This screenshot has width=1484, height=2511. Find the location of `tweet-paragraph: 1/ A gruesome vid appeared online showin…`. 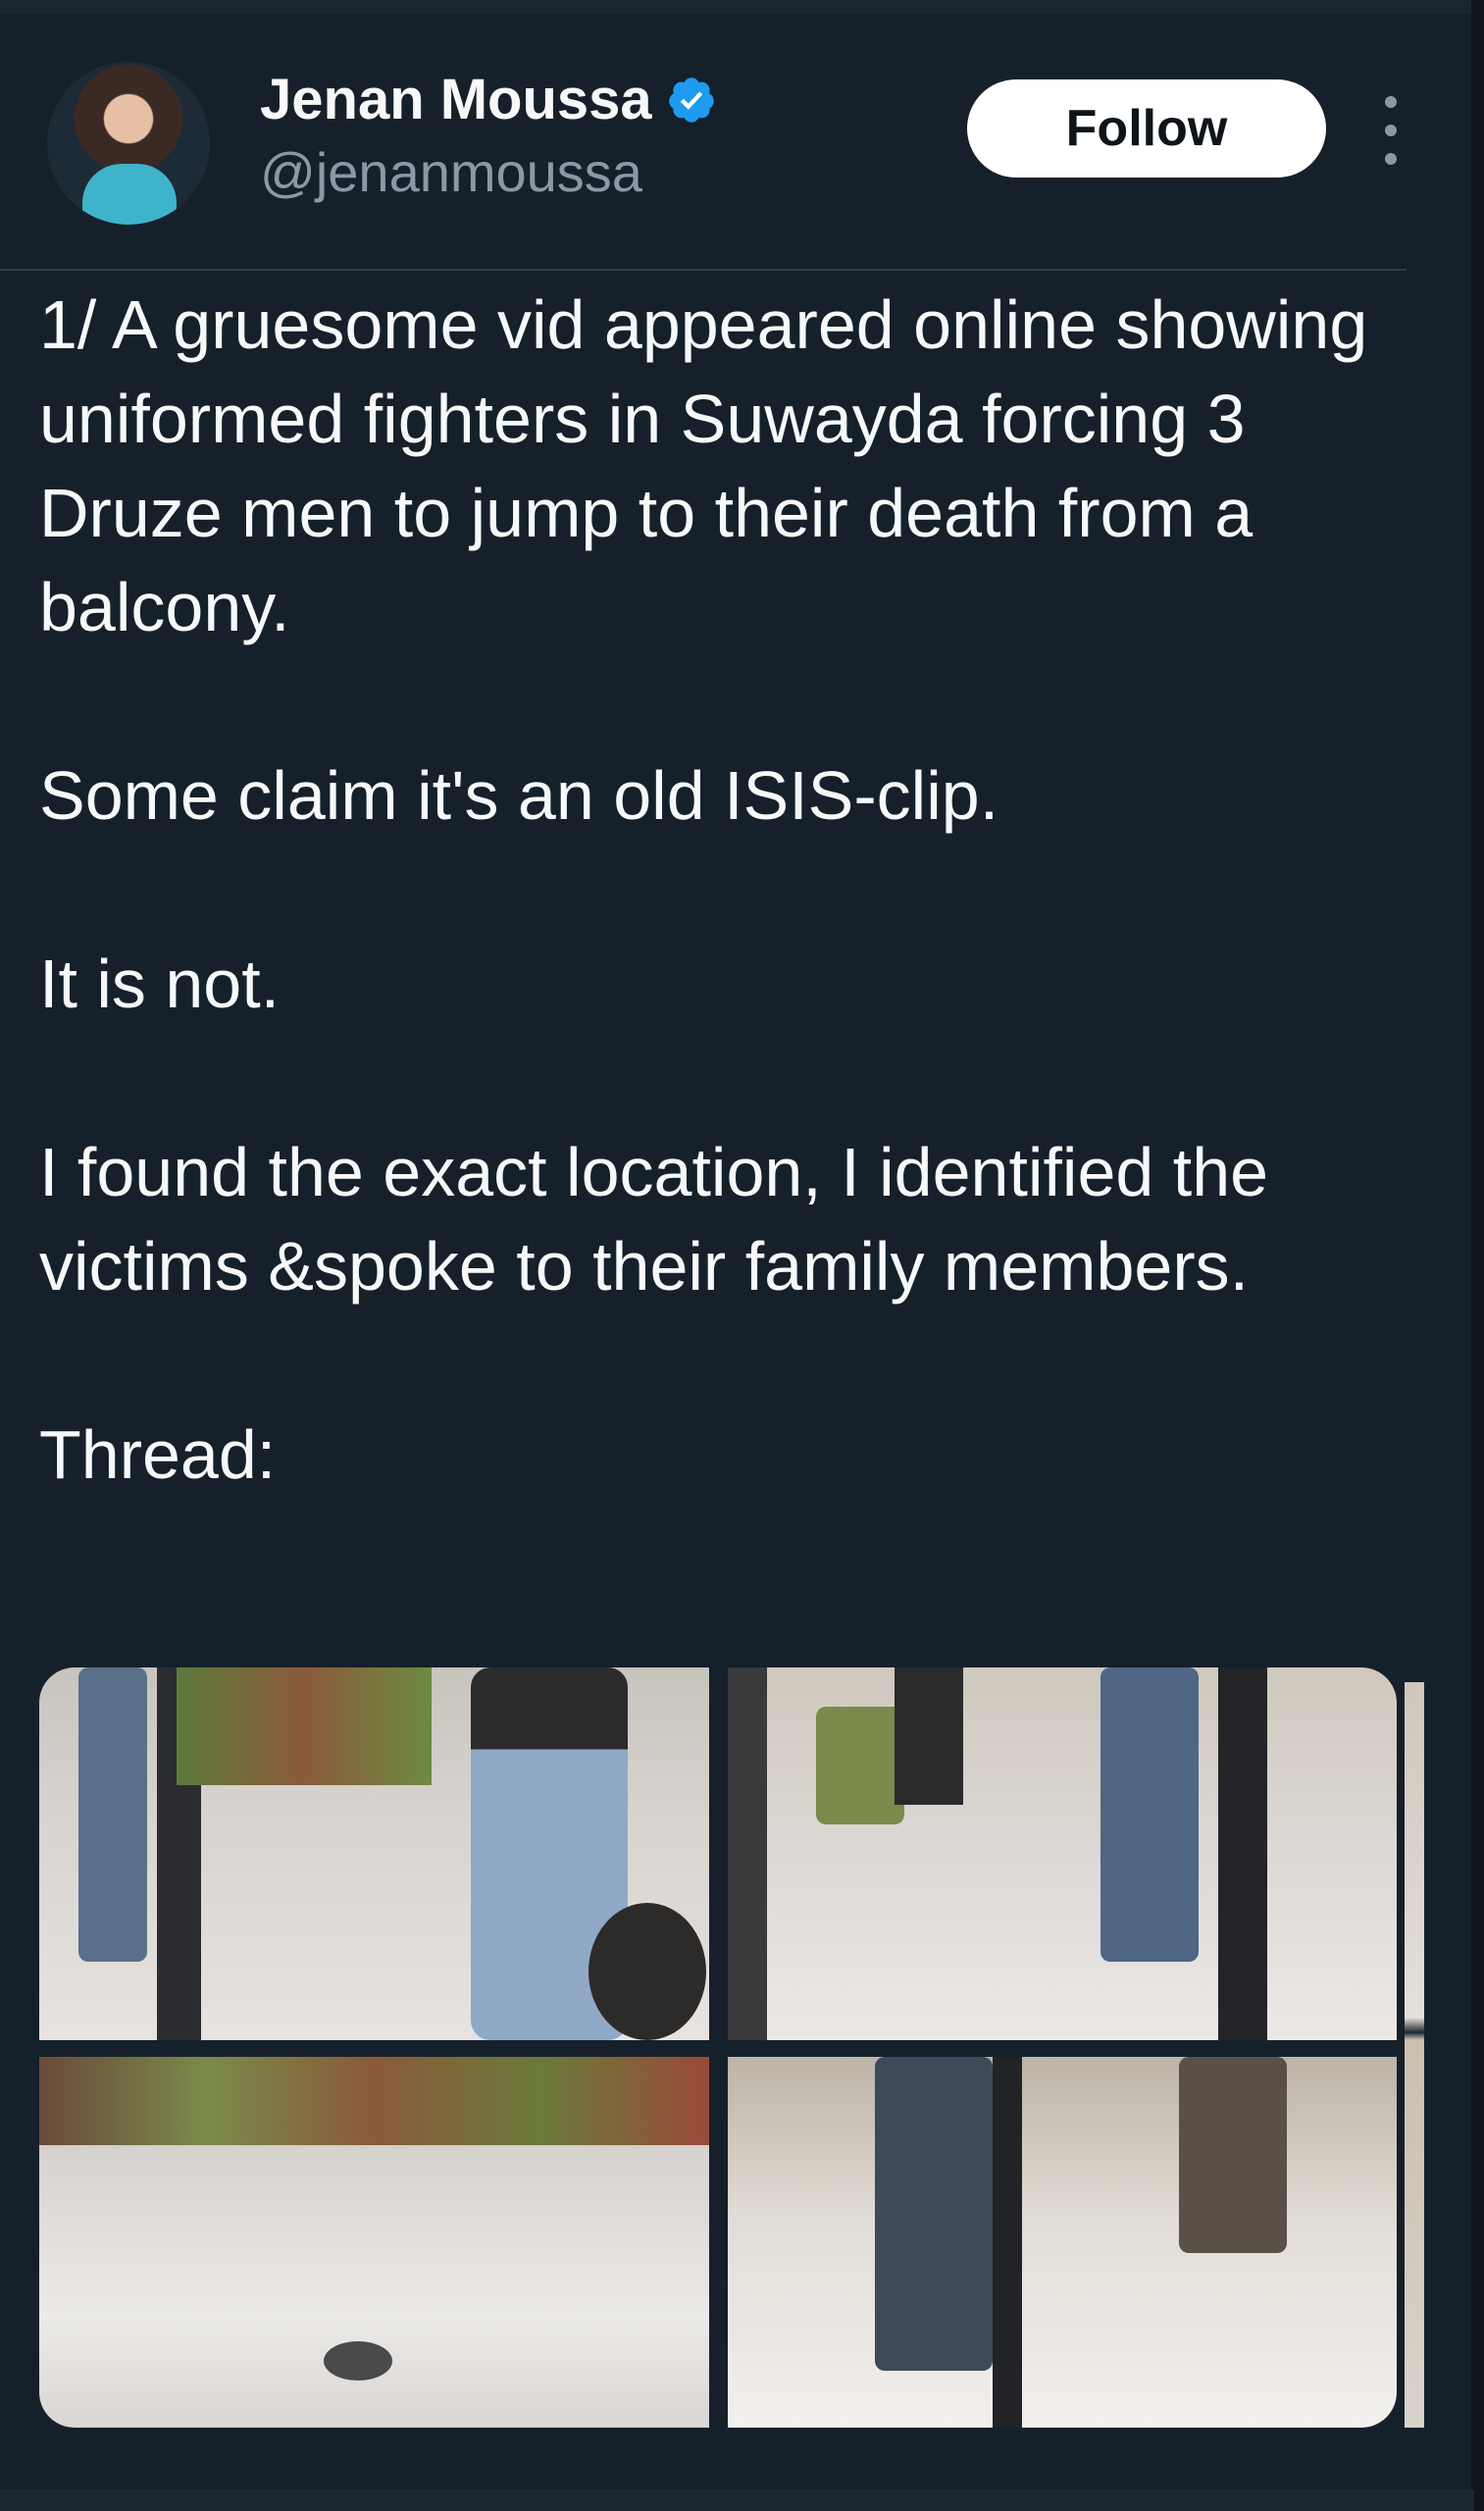

tweet-paragraph: 1/ A gruesome vid appeared online showin… is located at coordinates (703, 465).